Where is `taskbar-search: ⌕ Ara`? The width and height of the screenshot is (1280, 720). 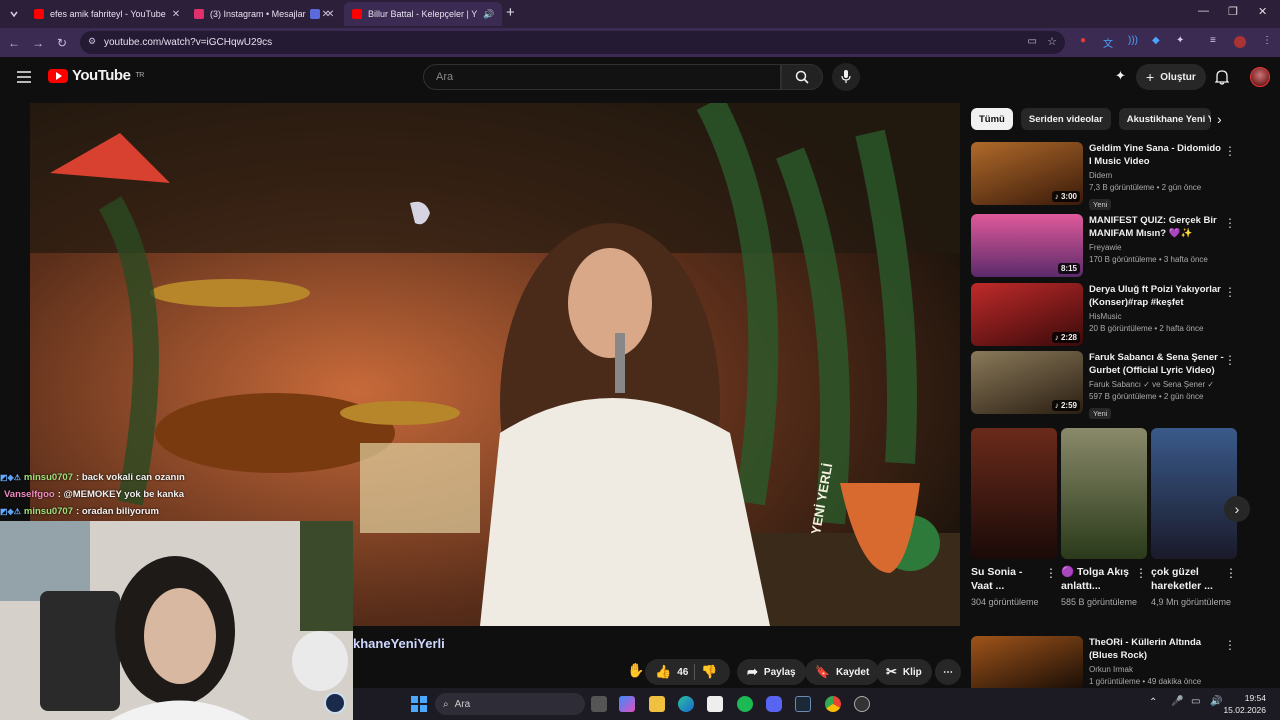
taskbar-search: ⌕ Ara is located at coordinates (510, 704).